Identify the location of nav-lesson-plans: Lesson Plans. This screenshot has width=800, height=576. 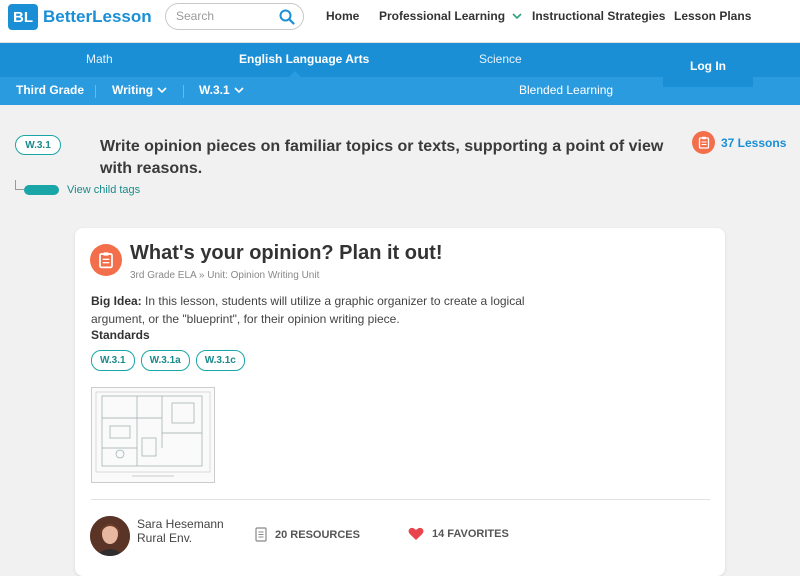
(712, 16).